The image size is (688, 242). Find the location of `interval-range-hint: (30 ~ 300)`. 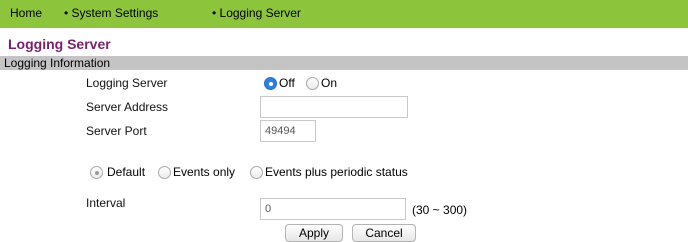

interval-range-hint: (30 ~ 300) is located at coordinates (440, 210).